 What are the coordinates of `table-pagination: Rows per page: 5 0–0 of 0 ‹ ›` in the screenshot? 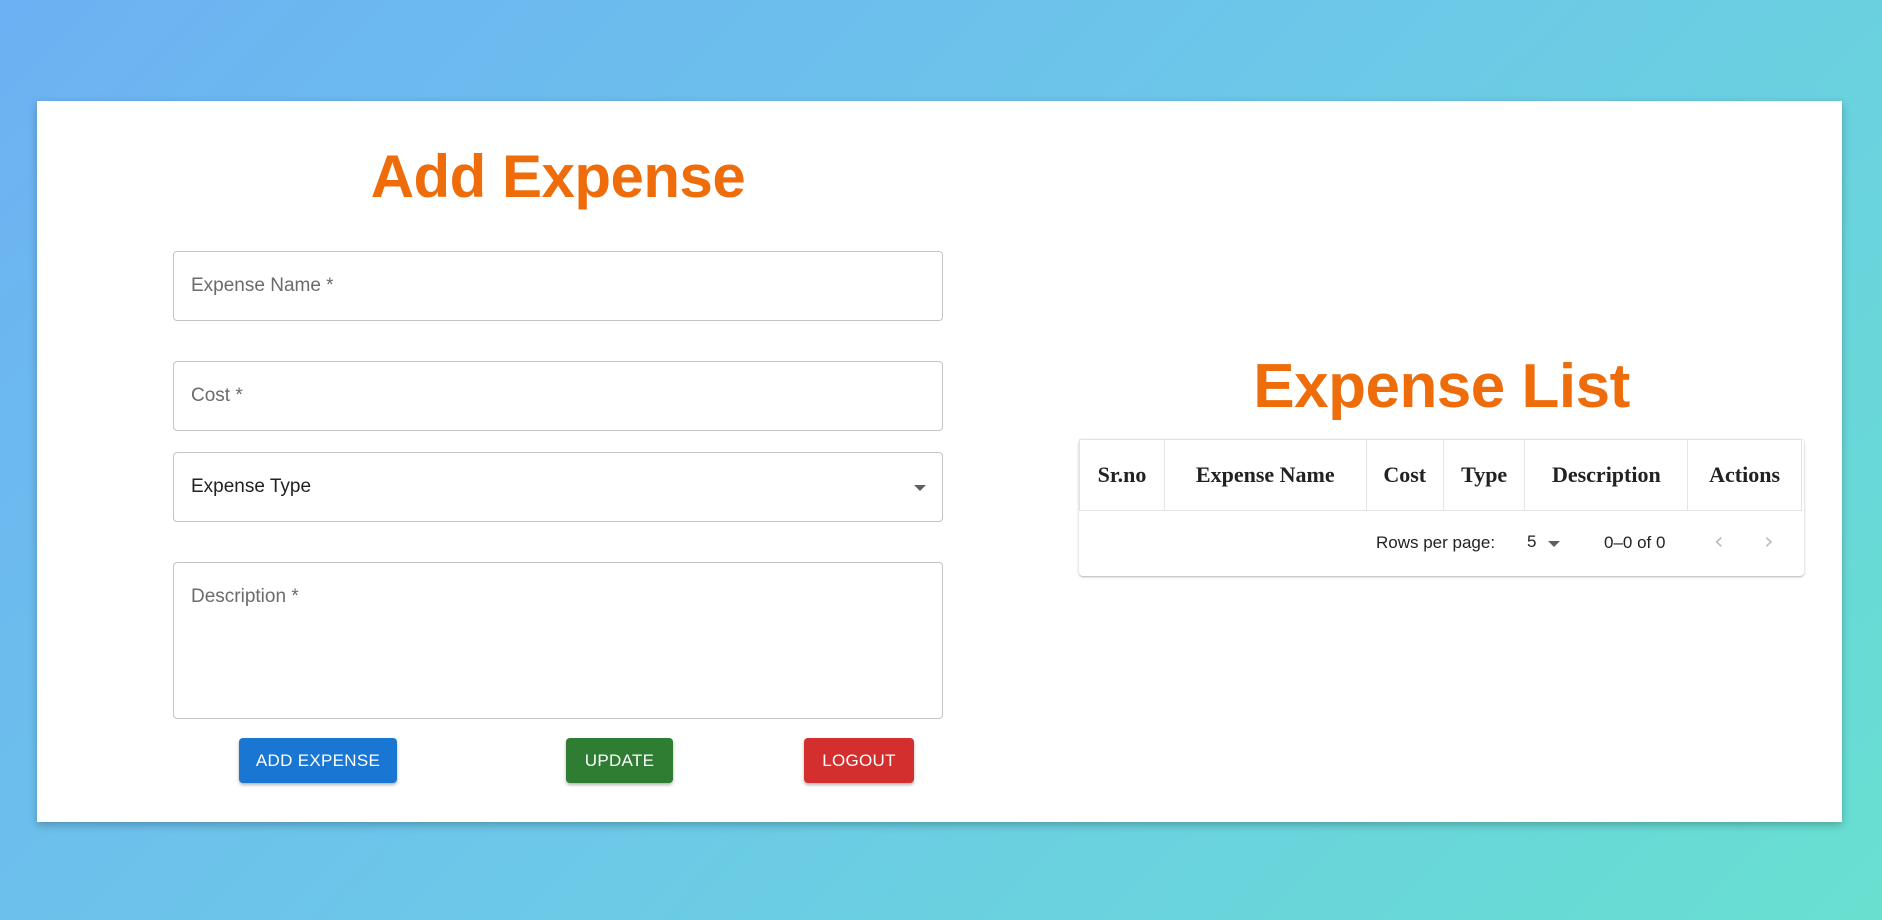 It's located at (1441, 543).